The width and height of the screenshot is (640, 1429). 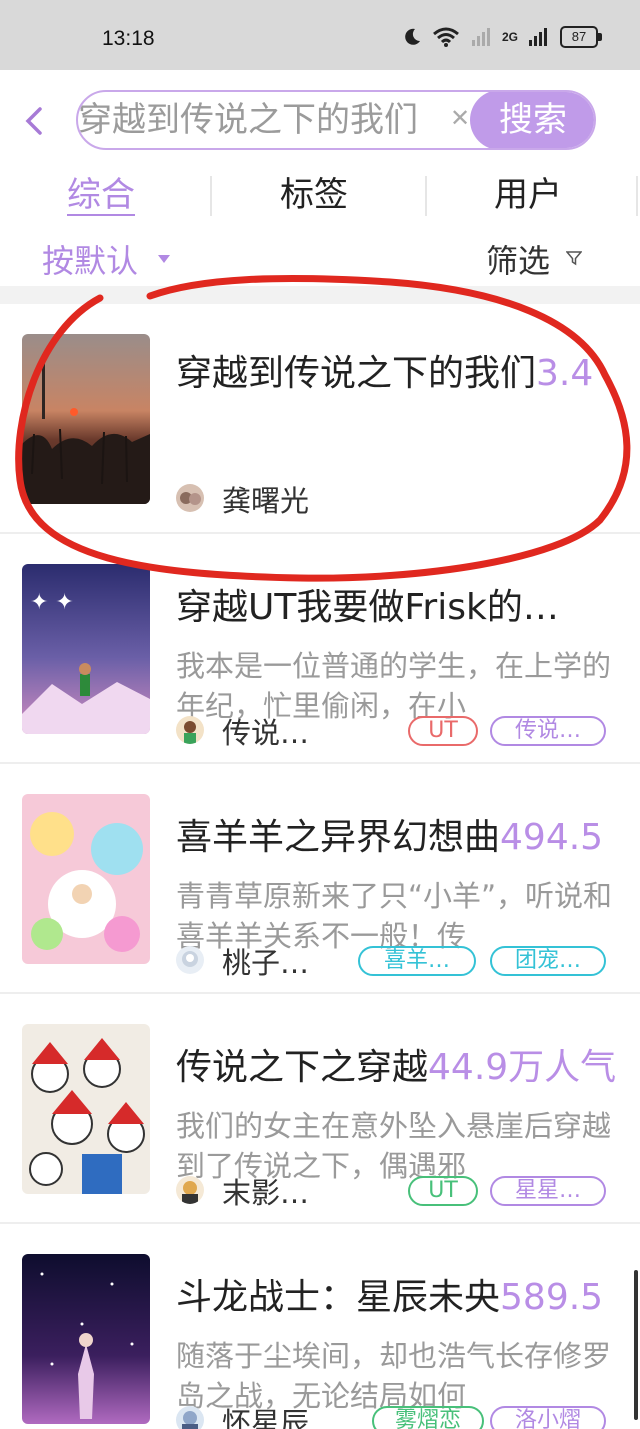 What do you see at coordinates (356, 373) in the screenshot?
I see `title-text: 穿越到传说之下的我们` at bounding box center [356, 373].